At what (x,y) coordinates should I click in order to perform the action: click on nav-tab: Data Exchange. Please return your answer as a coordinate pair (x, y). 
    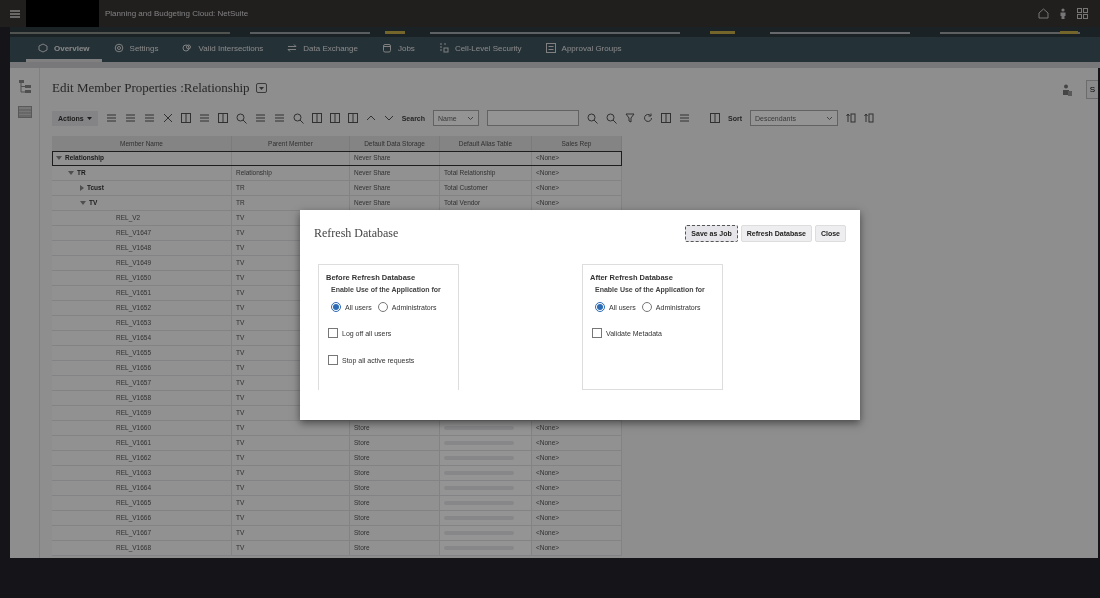
    Looking at the image, I should click on (322, 49).